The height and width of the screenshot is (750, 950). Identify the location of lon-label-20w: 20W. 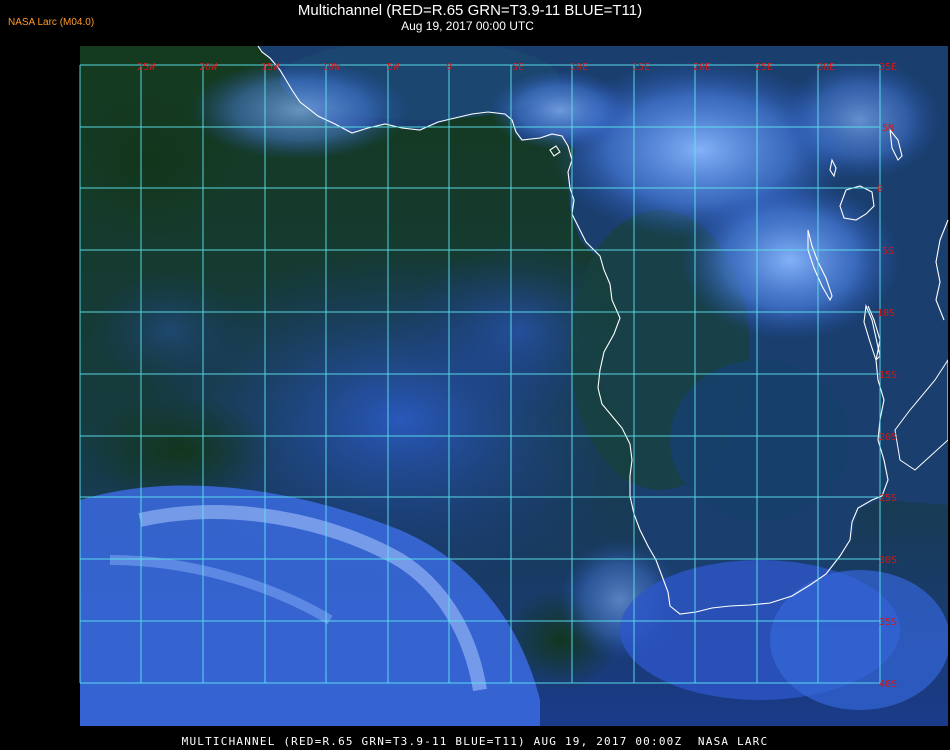
(208, 67).